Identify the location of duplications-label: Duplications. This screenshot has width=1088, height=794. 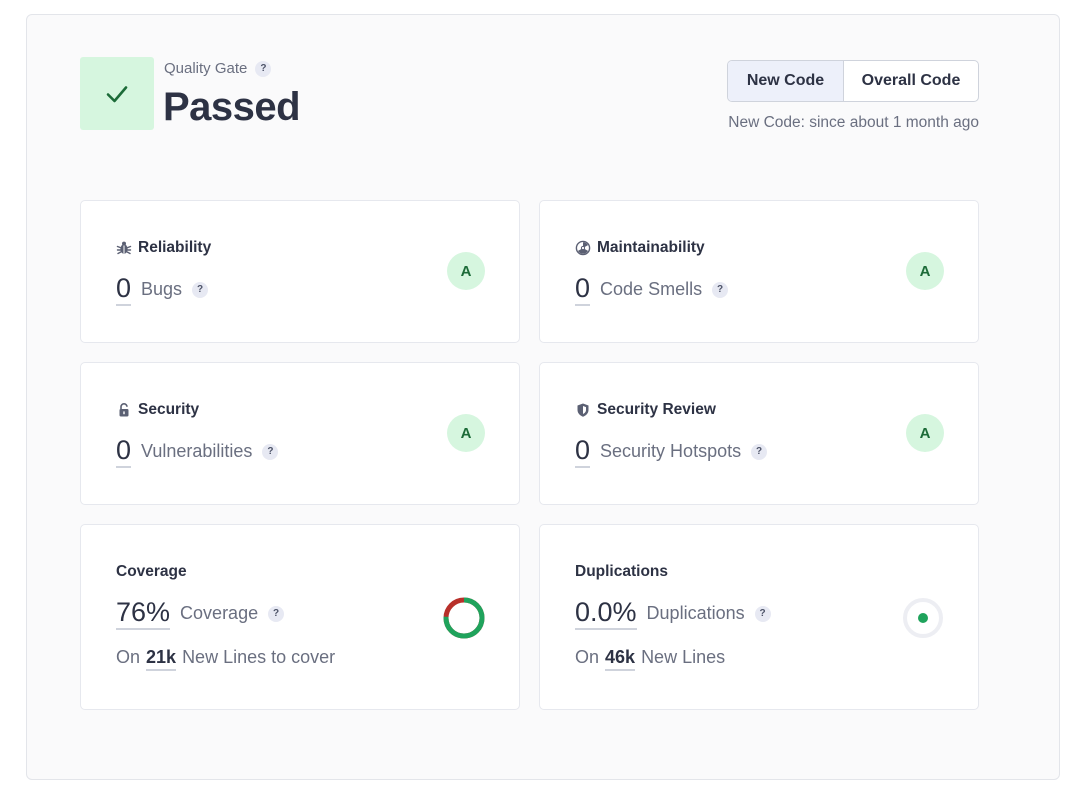
(695, 613).